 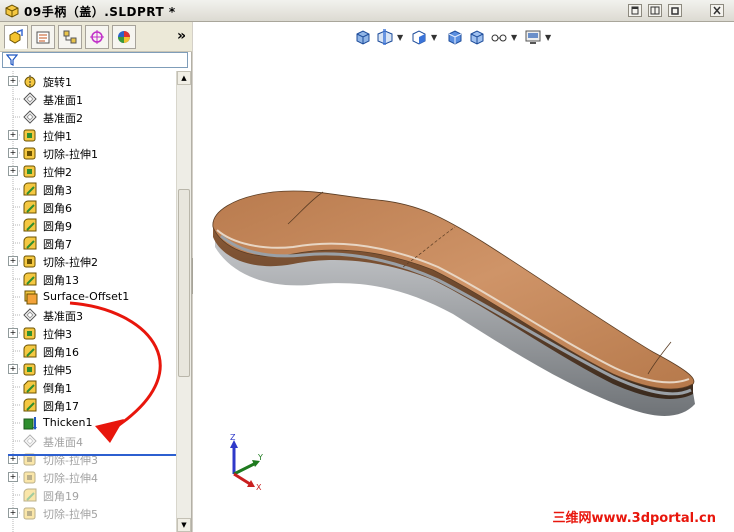 I want to click on tree-item: + 切除-拉伸3, so click(x=88, y=459).